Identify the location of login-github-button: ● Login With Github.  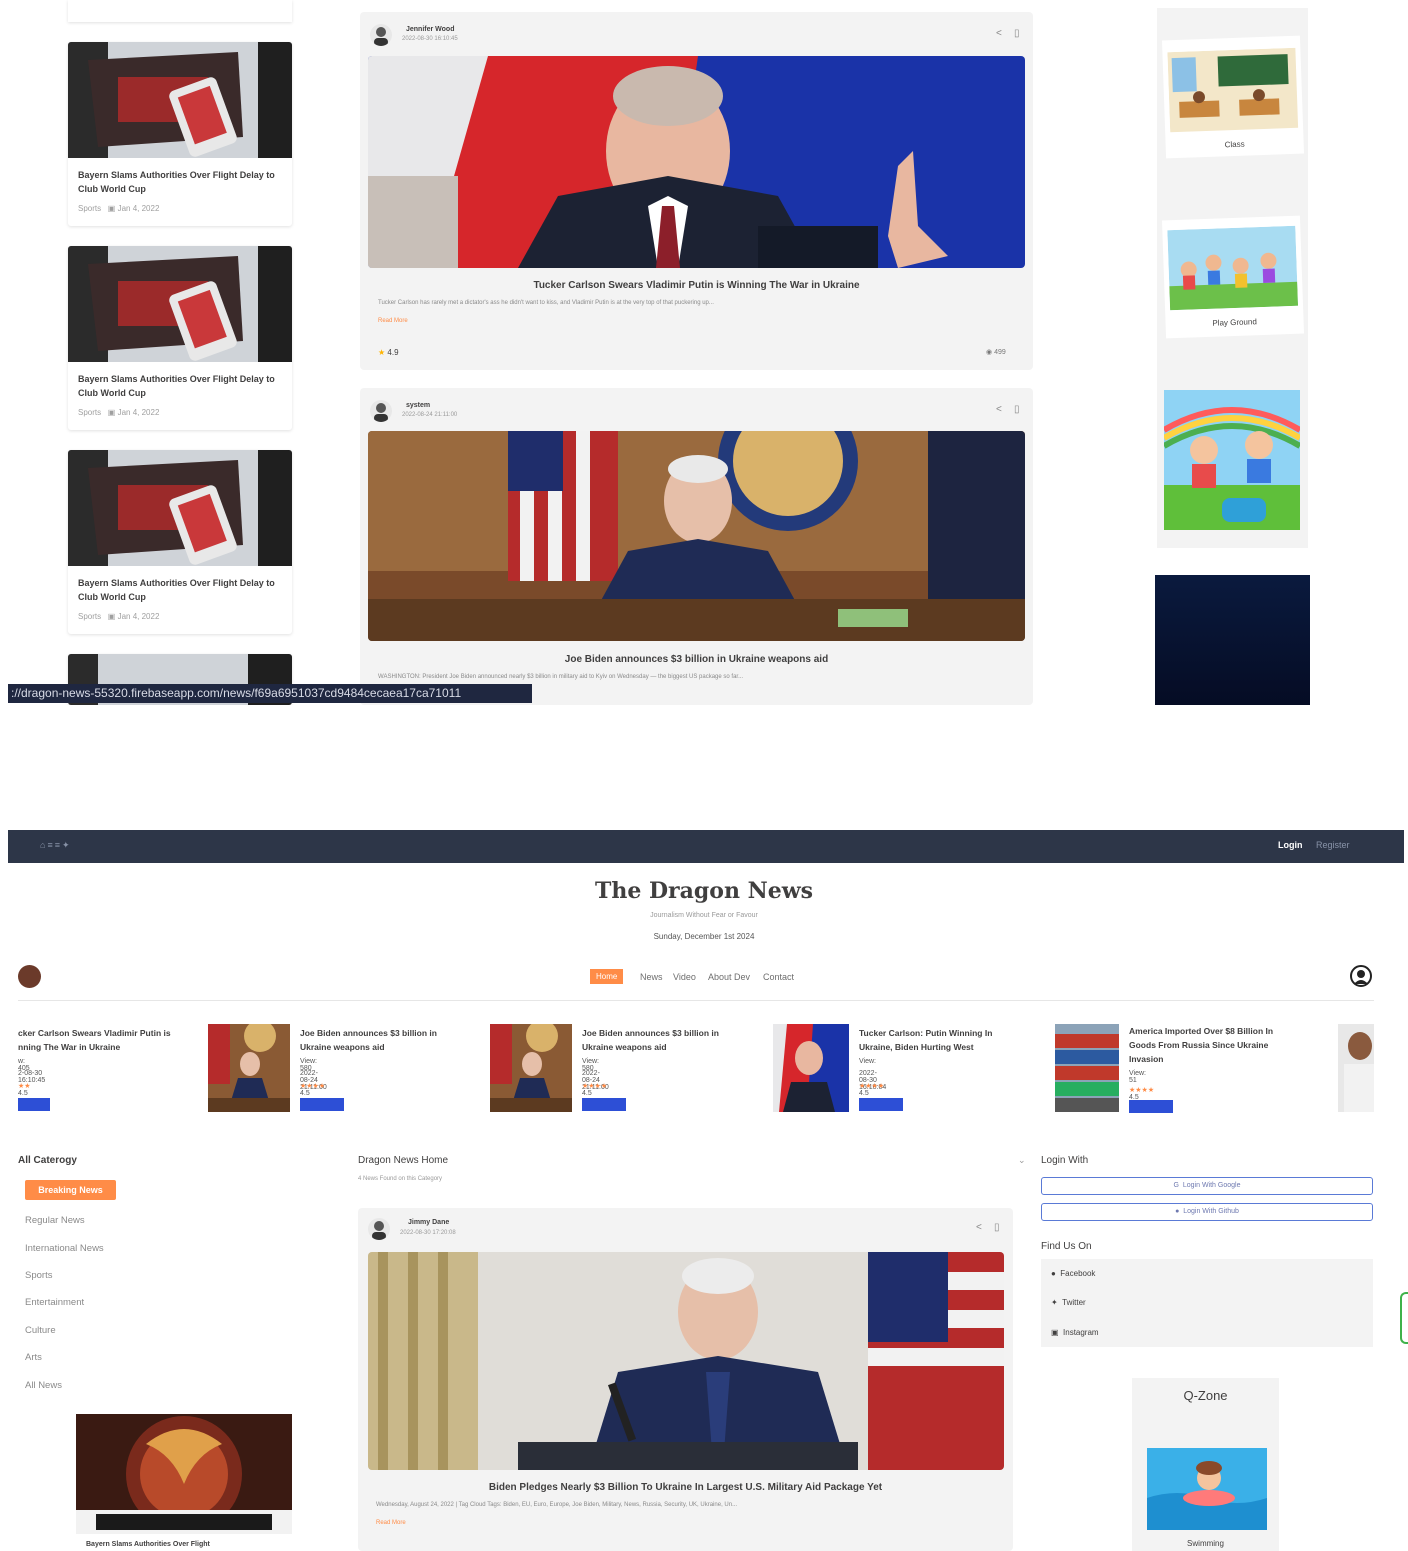
(1207, 1212).